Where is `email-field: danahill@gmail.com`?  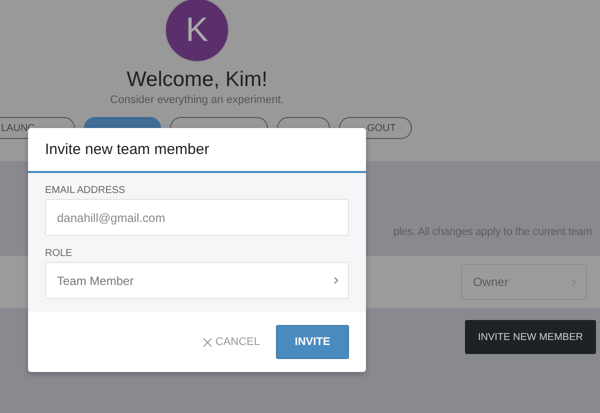 email-field: danahill@gmail.com is located at coordinates (197, 217).